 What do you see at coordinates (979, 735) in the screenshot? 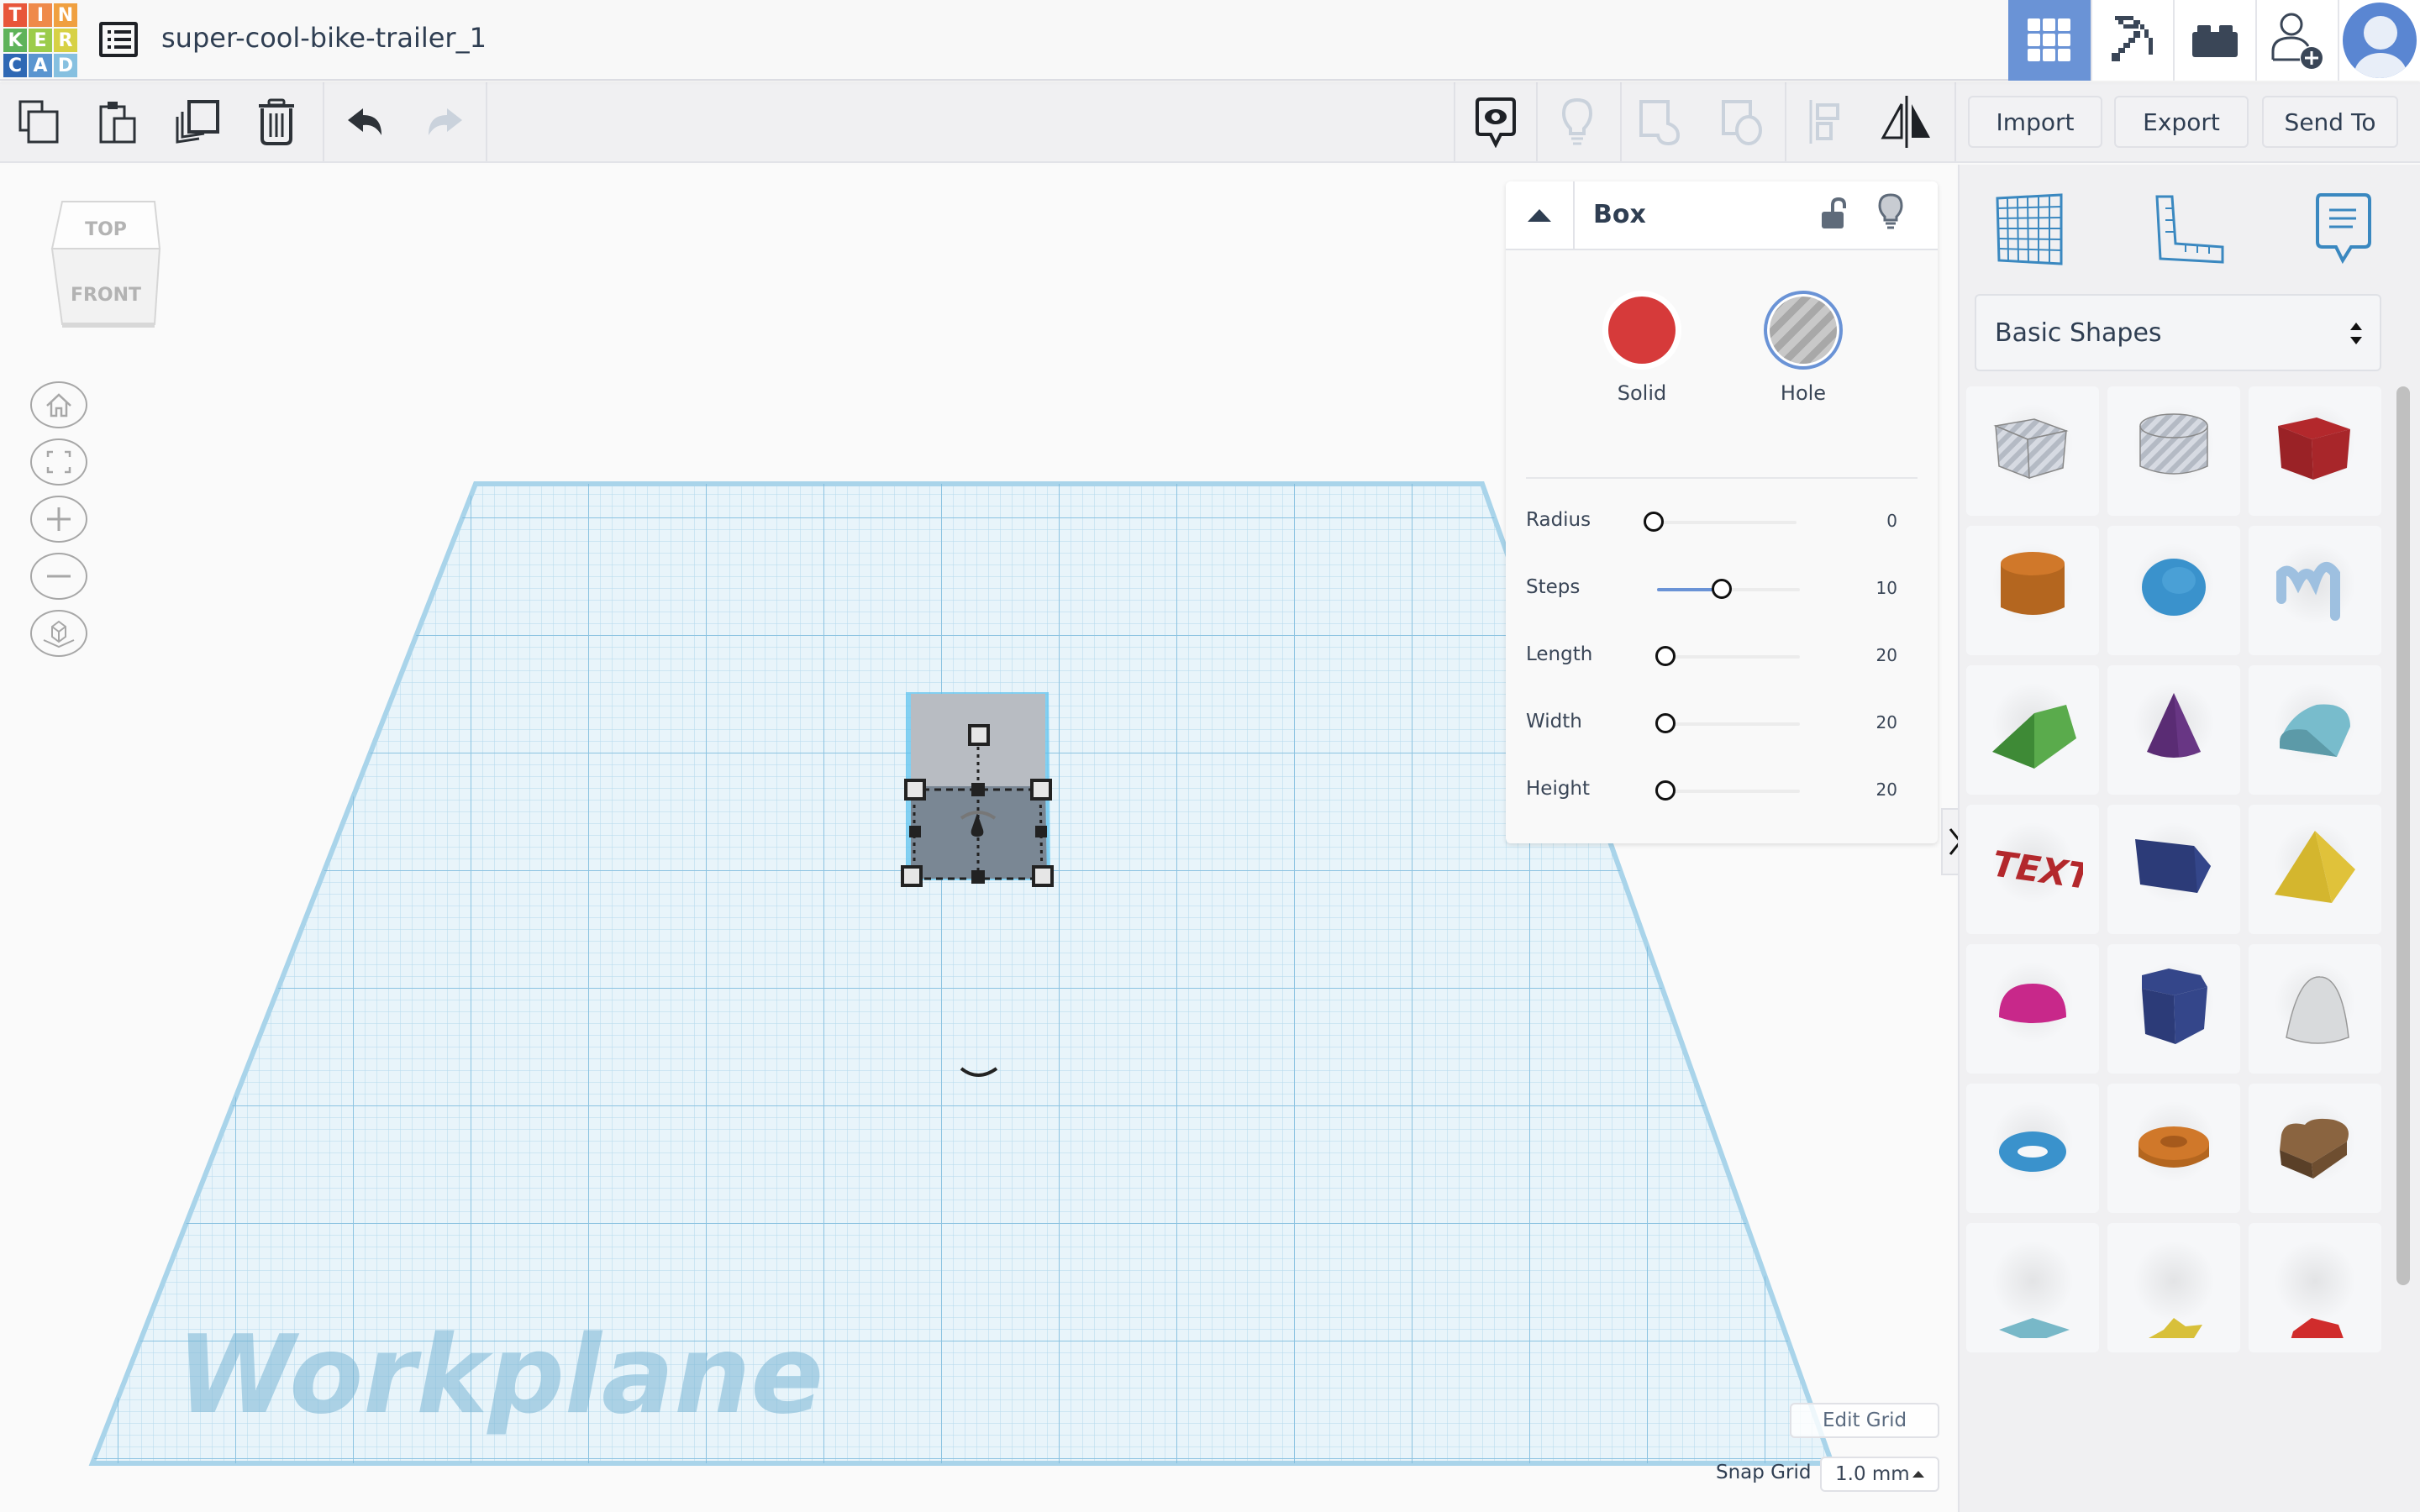
I see `height-handle` at bounding box center [979, 735].